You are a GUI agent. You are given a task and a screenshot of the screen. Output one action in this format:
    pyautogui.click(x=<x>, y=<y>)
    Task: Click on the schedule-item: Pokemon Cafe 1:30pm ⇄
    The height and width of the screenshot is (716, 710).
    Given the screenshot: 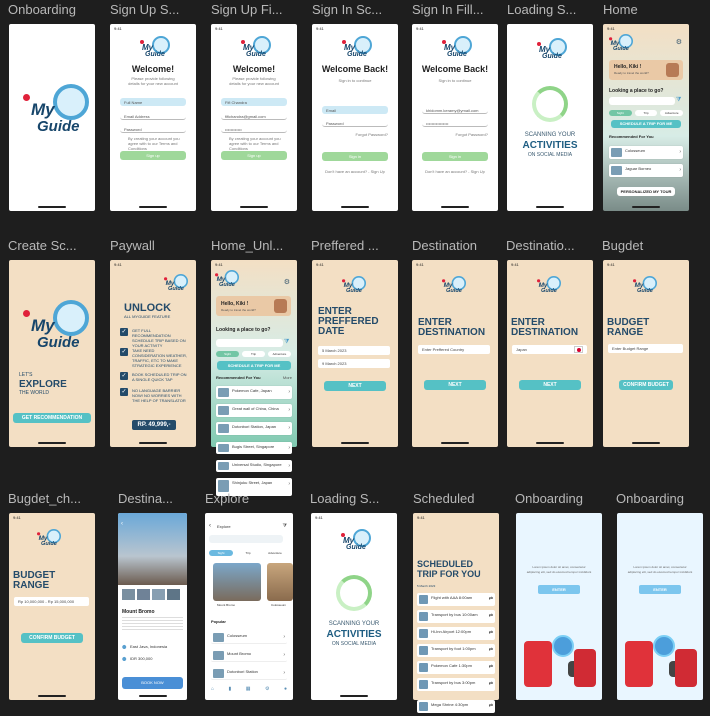 What is the action you would take?
    pyautogui.click(x=456, y=667)
    